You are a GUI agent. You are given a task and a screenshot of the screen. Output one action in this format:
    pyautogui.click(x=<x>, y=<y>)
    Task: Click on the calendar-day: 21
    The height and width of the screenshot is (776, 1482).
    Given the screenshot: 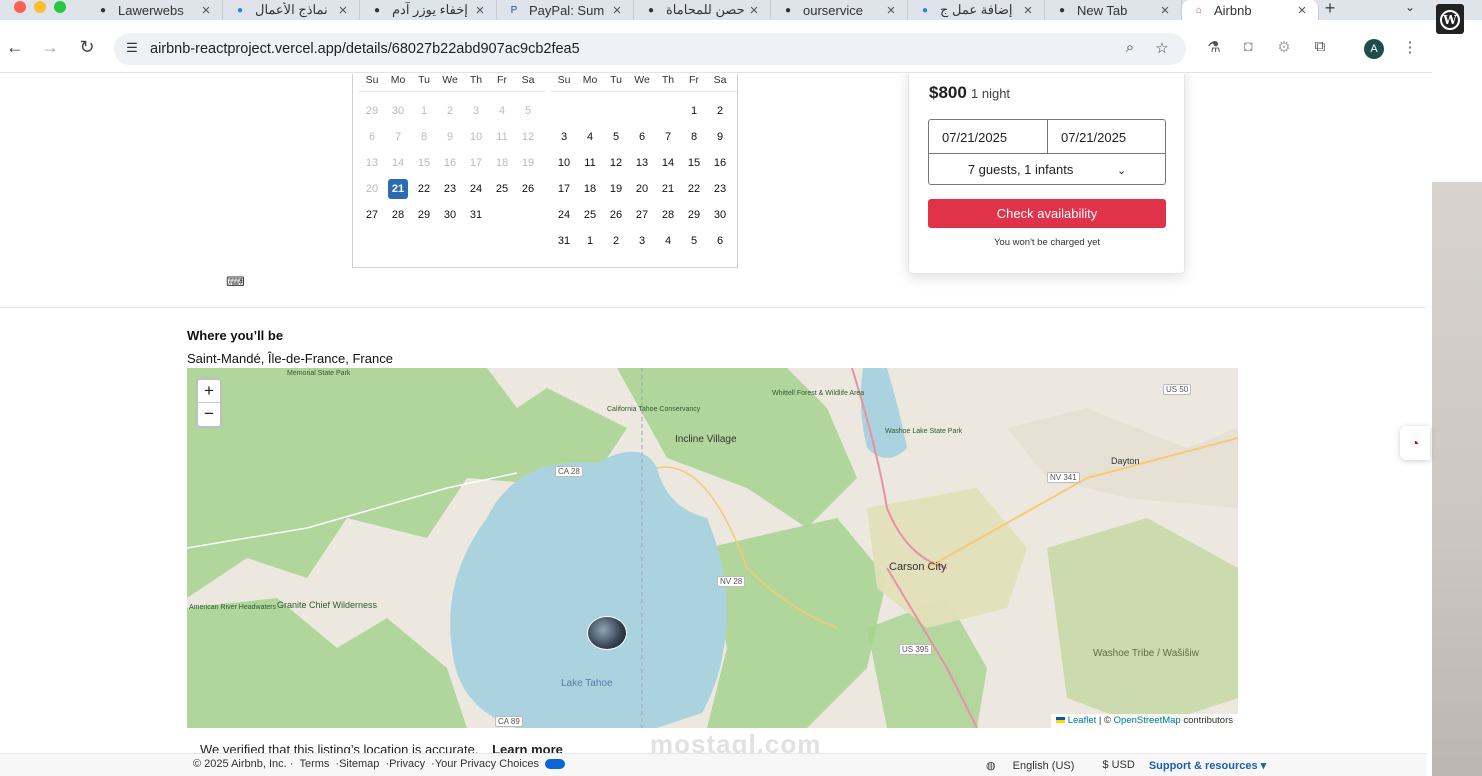 What is the action you would take?
    pyautogui.click(x=668, y=189)
    